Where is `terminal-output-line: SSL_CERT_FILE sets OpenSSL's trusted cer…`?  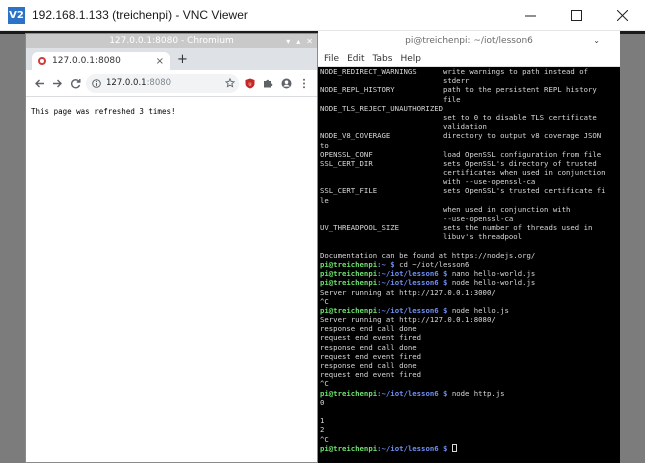 terminal-output-line: SSL_CERT_FILE sets OpenSSL's trusted cer… is located at coordinates (463, 191).